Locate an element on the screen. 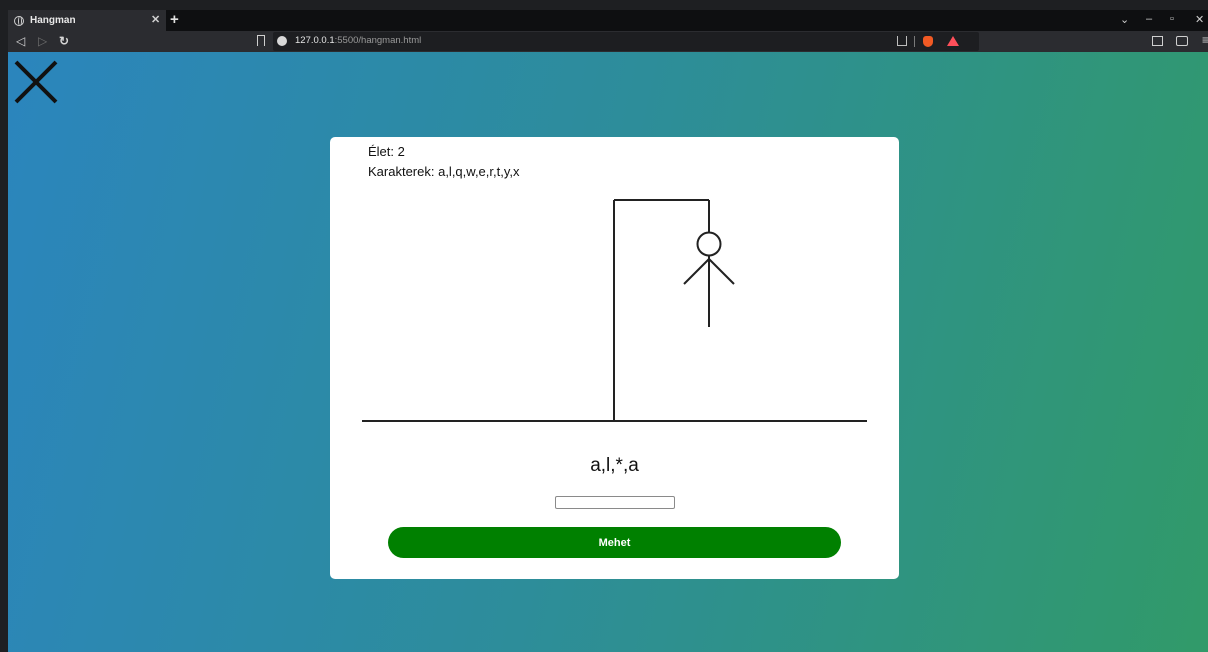 The width and height of the screenshot is (1208, 652). restore-icon: ▫ is located at coordinates (1172, 19).